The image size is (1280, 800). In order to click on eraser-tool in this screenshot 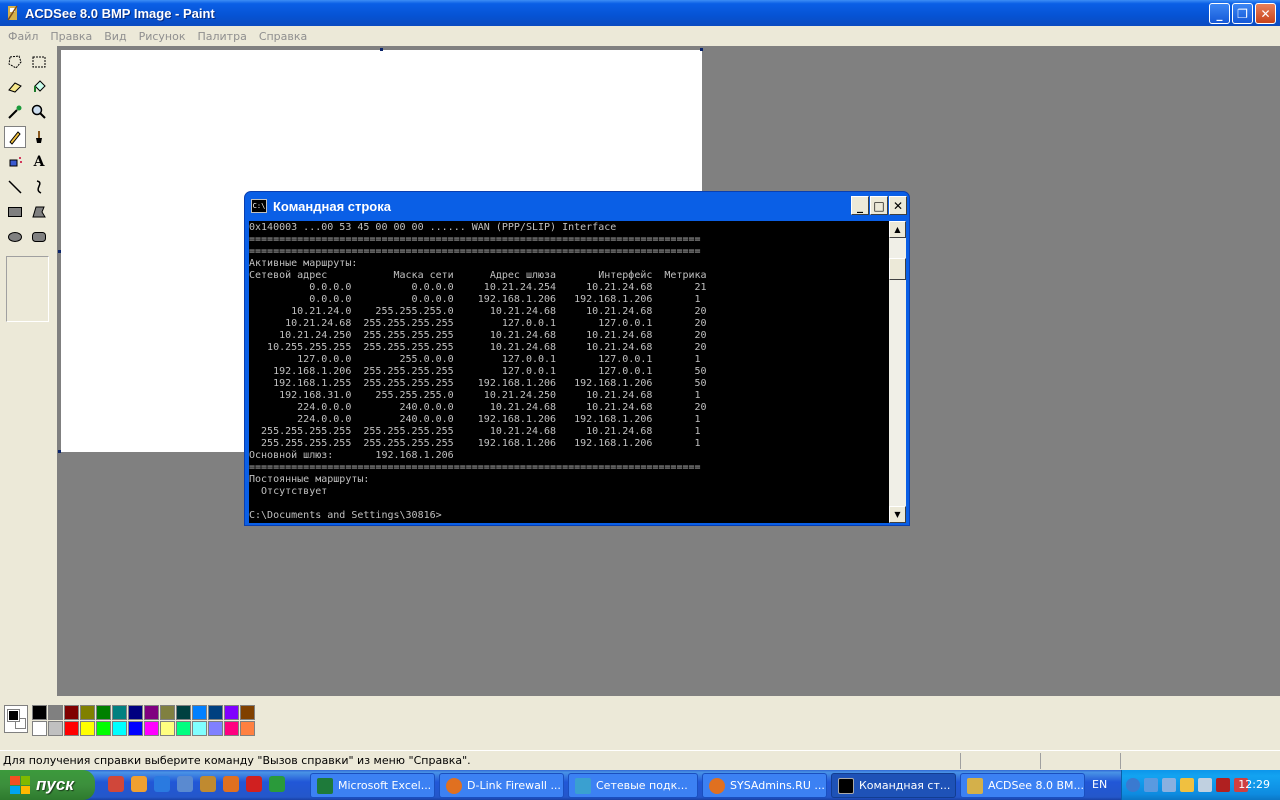, I will do `click(15, 87)`.